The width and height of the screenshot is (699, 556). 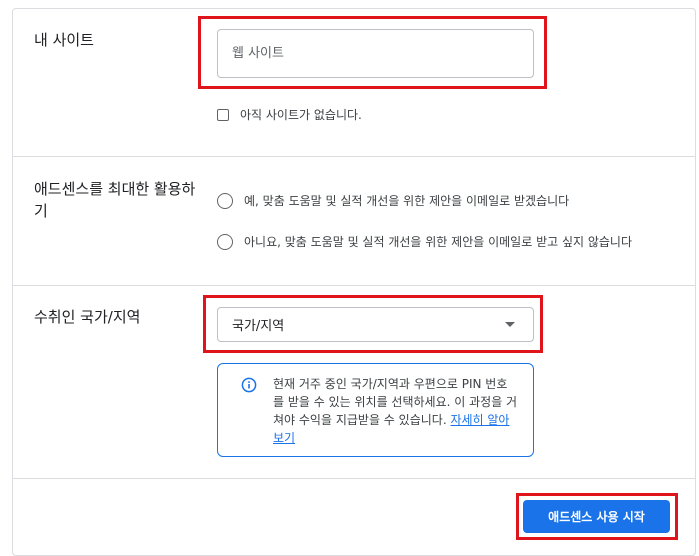 What do you see at coordinates (225, 241) in the screenshot?
I see `radio-no` at bounding box center [225, 241].